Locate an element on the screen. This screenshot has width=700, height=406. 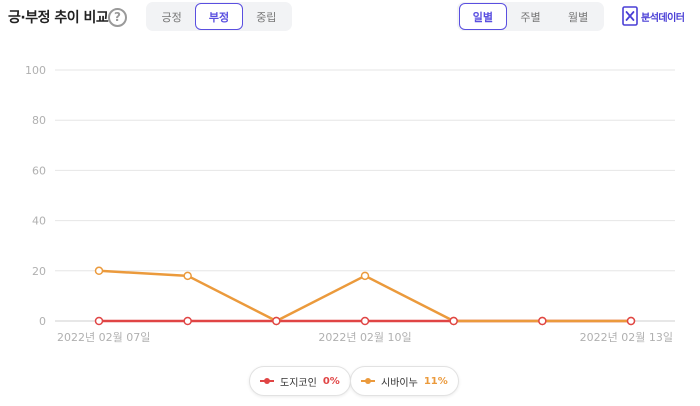
page-title: 긍·부정 추이 비교 is located at coordinates (58, 18).